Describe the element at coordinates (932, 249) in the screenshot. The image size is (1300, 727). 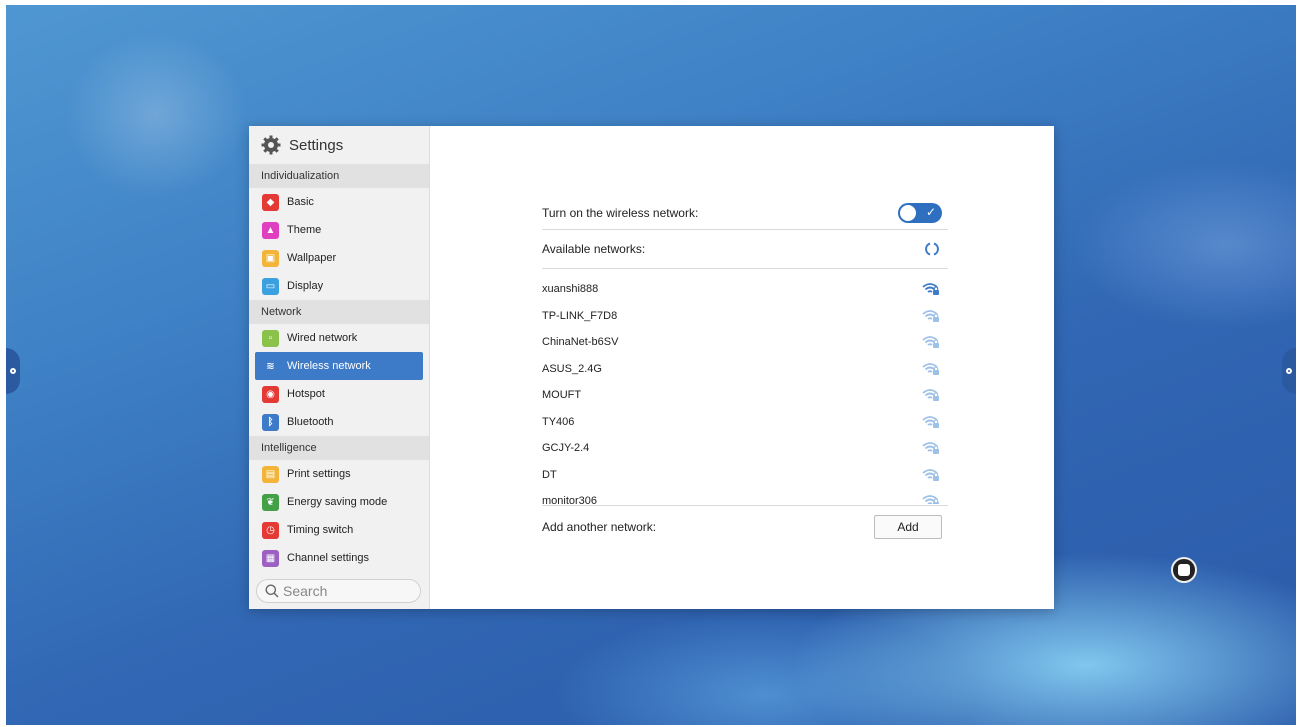
I see `refresh-icon` at that location.